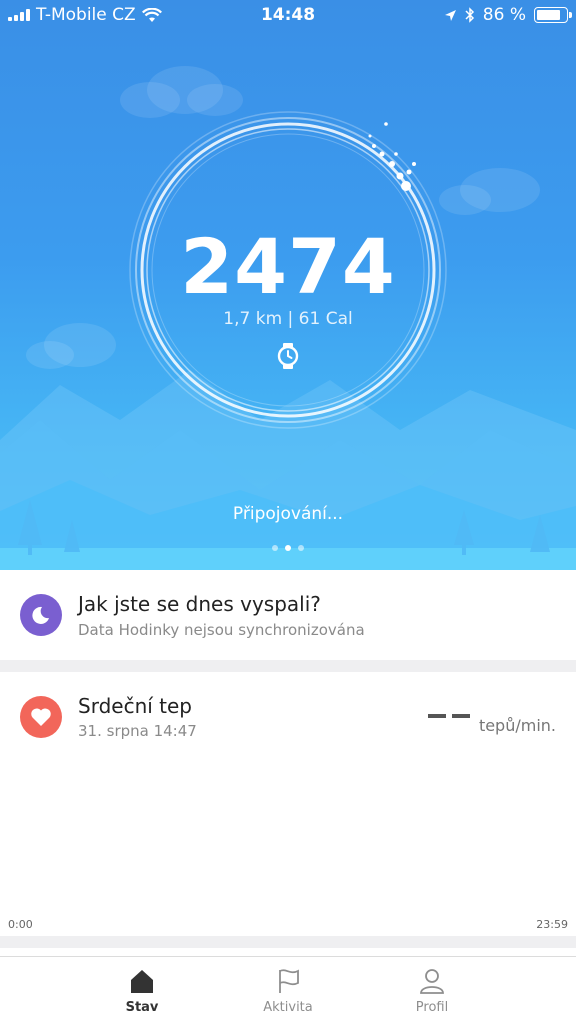  Describe the element at coordinates (137, 731) in the screenshot. I see `heart-rate-timestamp: 31. srpna 14:47` at that location.